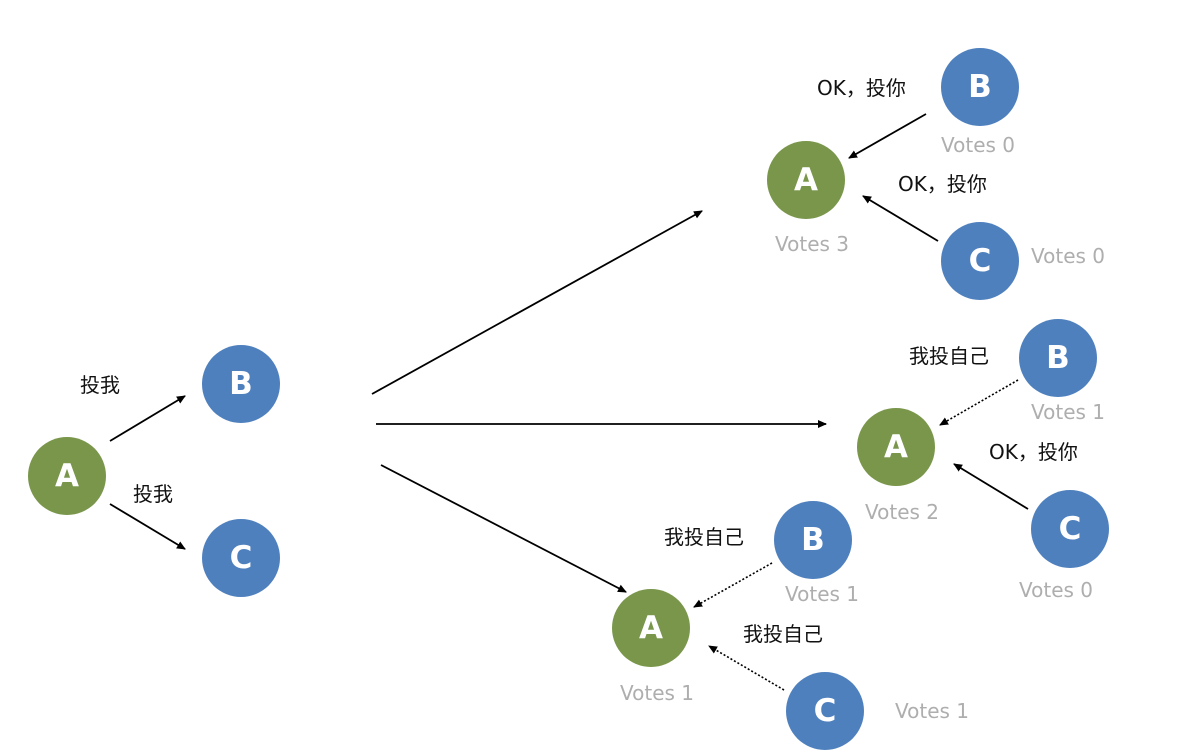 This screenshot has width=1184, height=752. What do you see at coordinates (503, 528) in the screenshot?
I see `branch-arrow-bottom` at bounding box center [503, 528].